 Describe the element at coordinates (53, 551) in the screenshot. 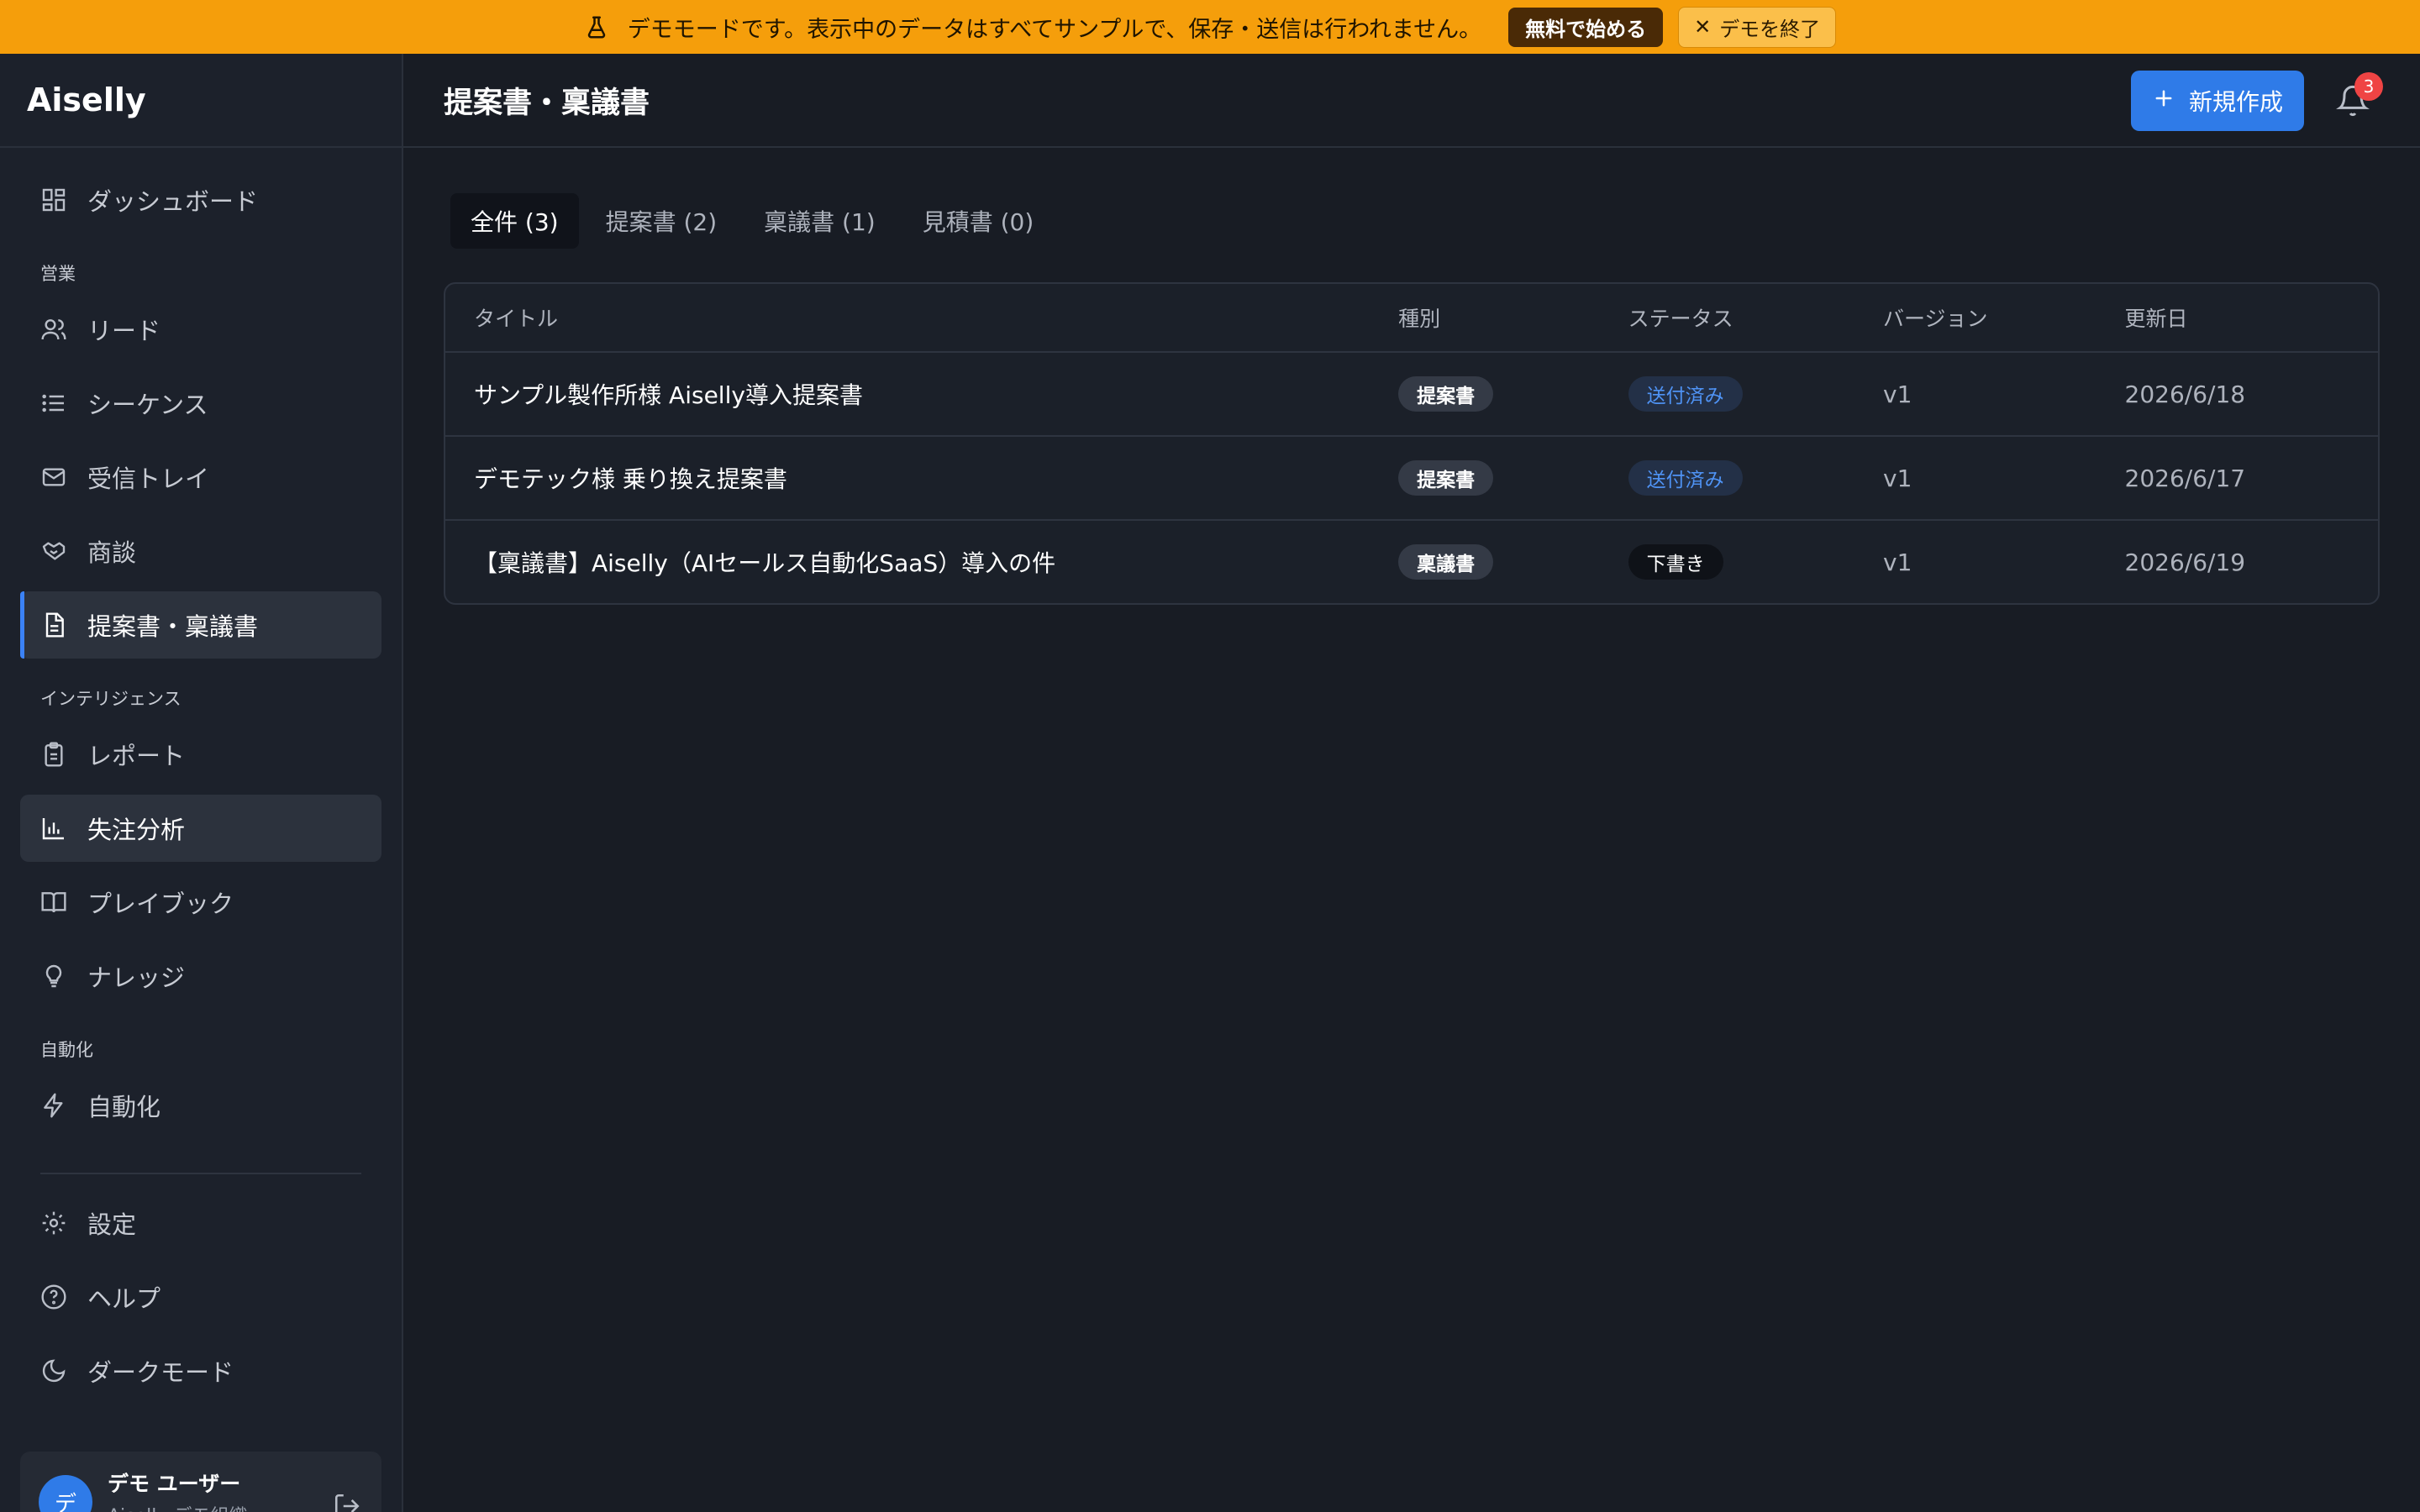

I see `handshake-icon` at that location.